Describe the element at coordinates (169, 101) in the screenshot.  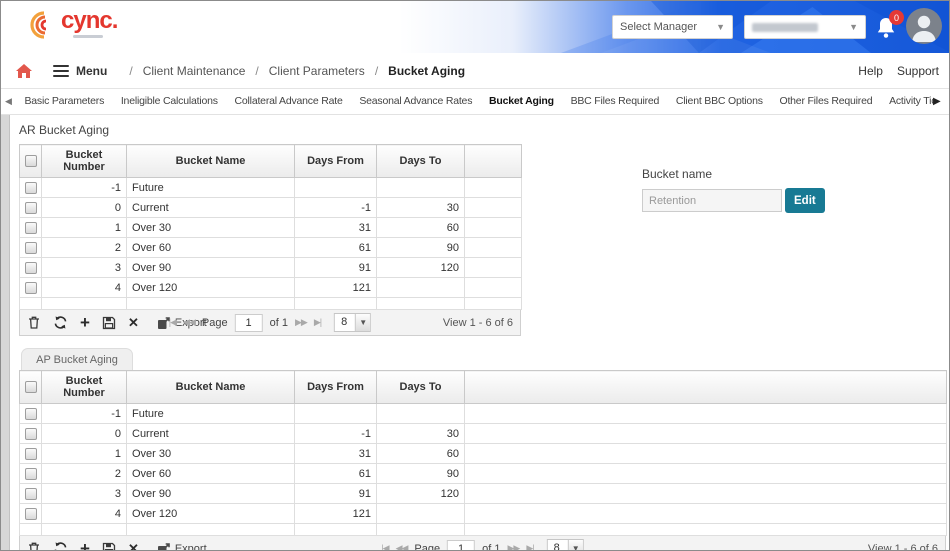
I see `tab-ineligible-calculations: Ineligible Calculations` at that location.